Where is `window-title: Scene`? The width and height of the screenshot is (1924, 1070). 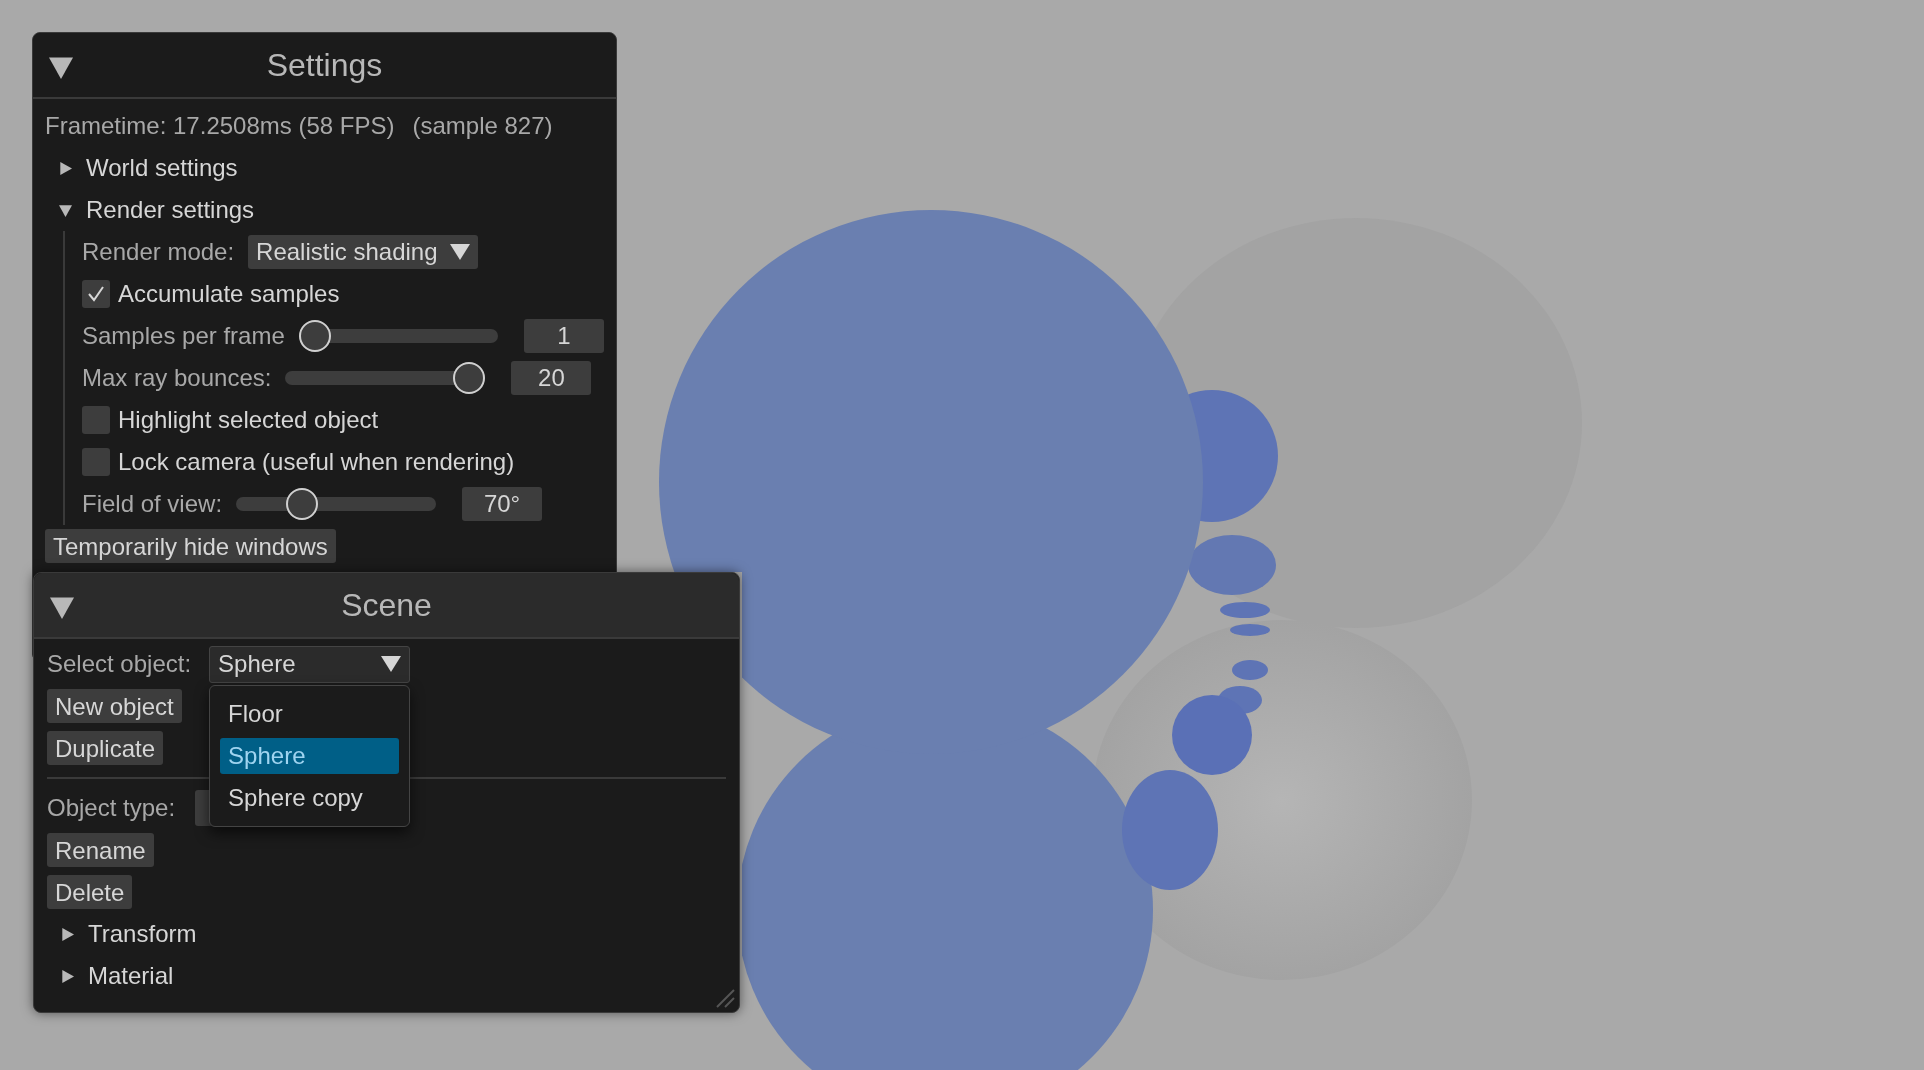
window-title: Scene is located at coordinates (386, 605).